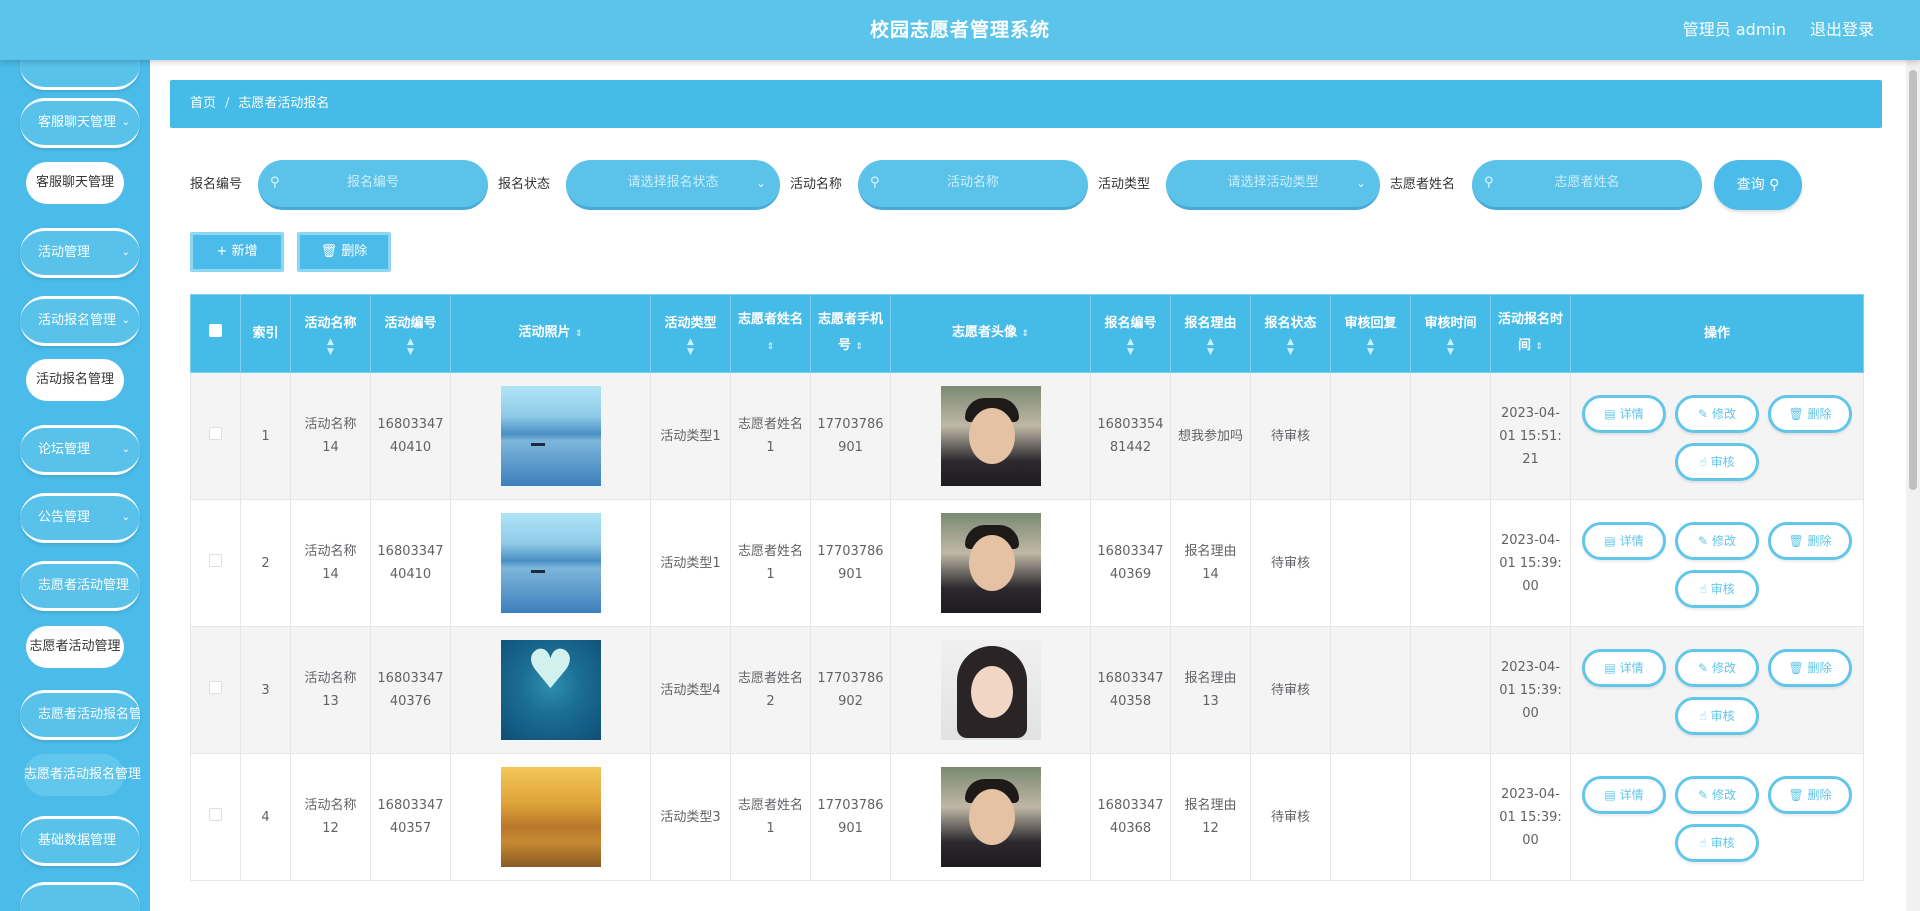  I want to click on page-scrollbar, so click(1913, 485).